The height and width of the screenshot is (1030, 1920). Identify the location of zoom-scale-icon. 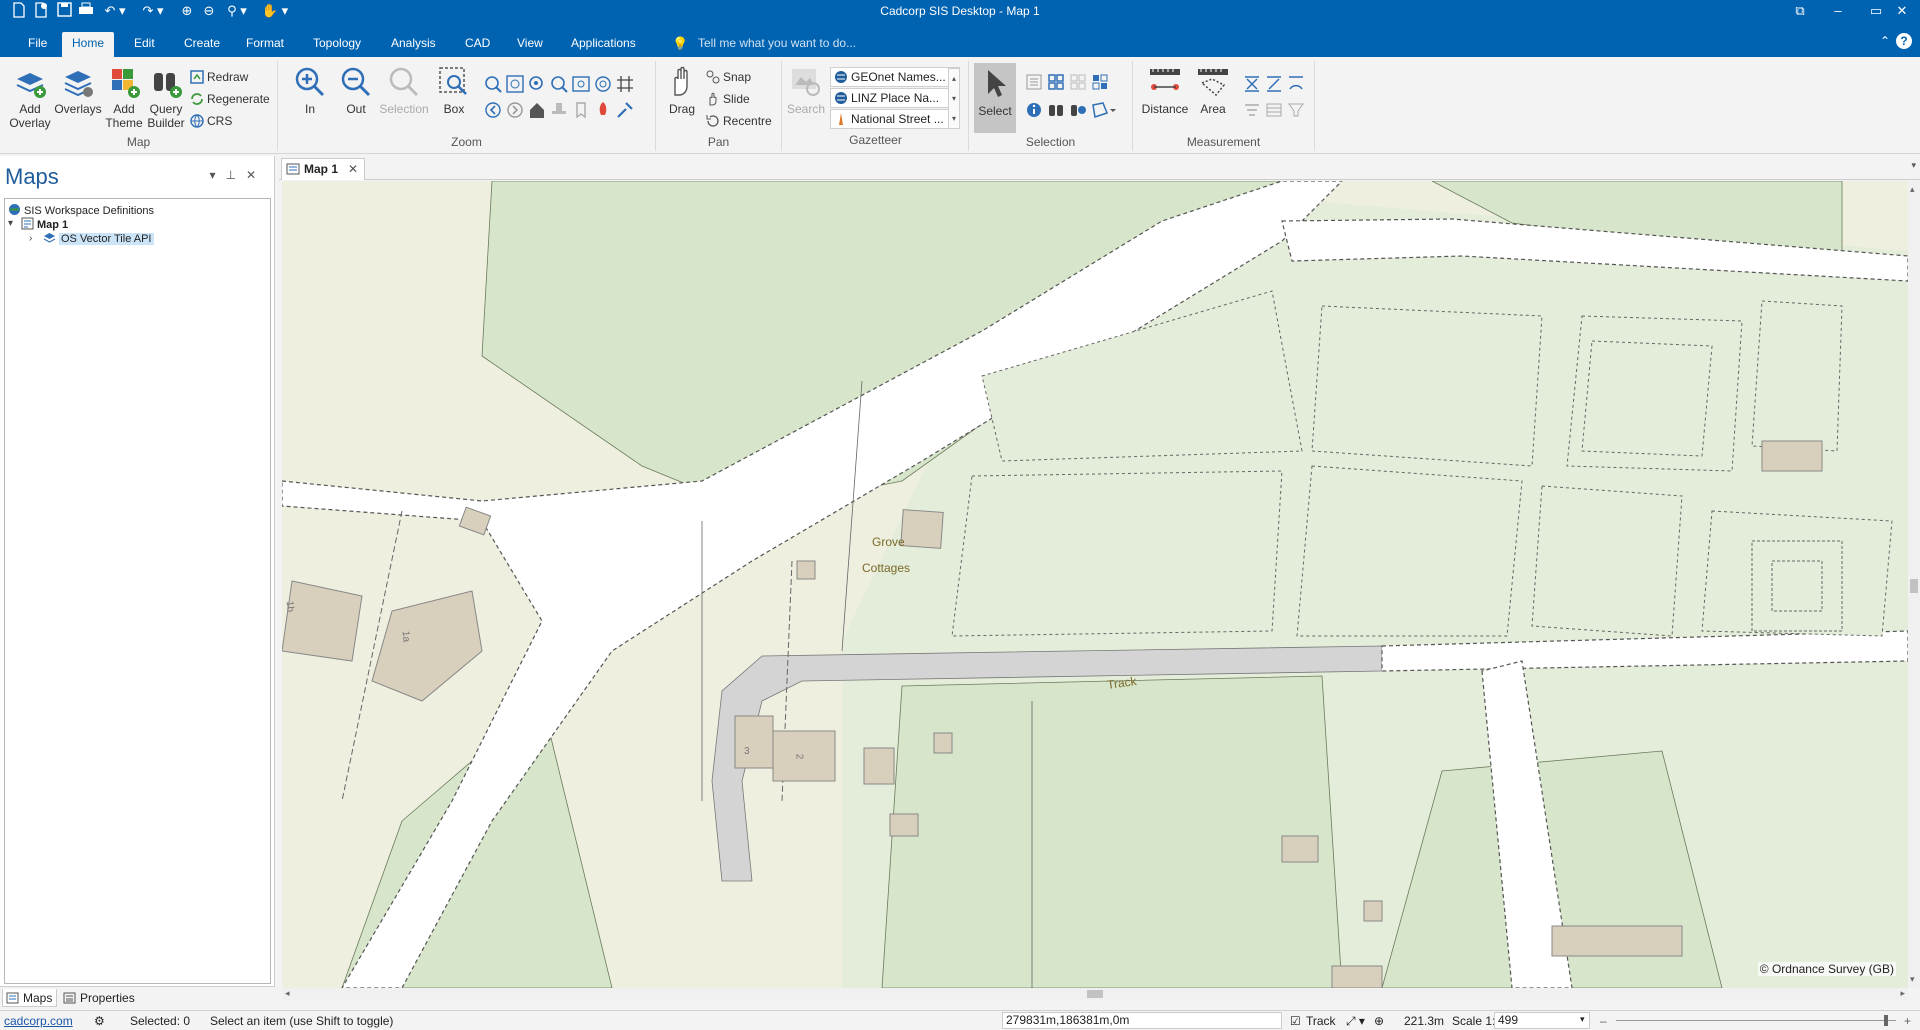
(559, 84).